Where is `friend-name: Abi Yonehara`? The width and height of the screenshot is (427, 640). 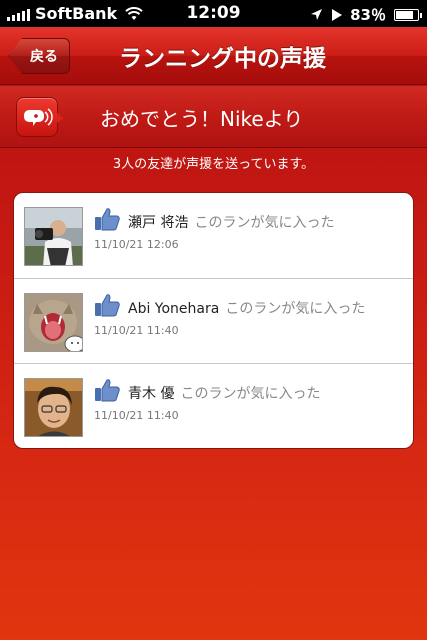 friend-name: Abi Yonehara is located at coordinates (174, 308).